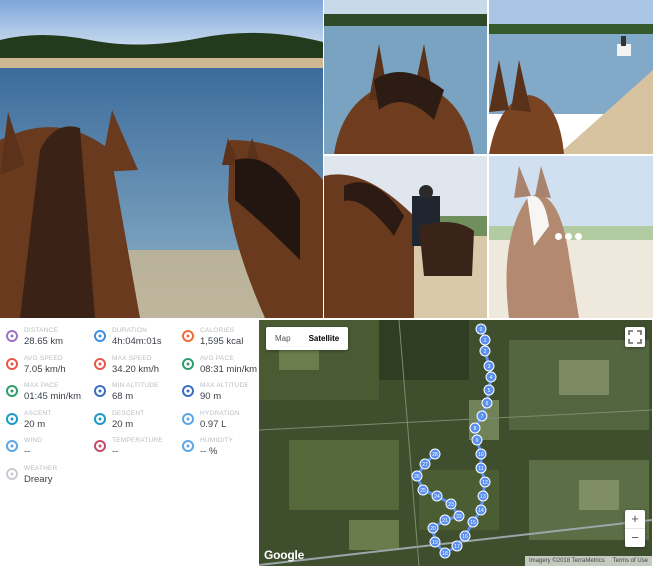 The width and height of the screenshot is (653, 567). I want to click on svg-text: 12, so click(485, 483).